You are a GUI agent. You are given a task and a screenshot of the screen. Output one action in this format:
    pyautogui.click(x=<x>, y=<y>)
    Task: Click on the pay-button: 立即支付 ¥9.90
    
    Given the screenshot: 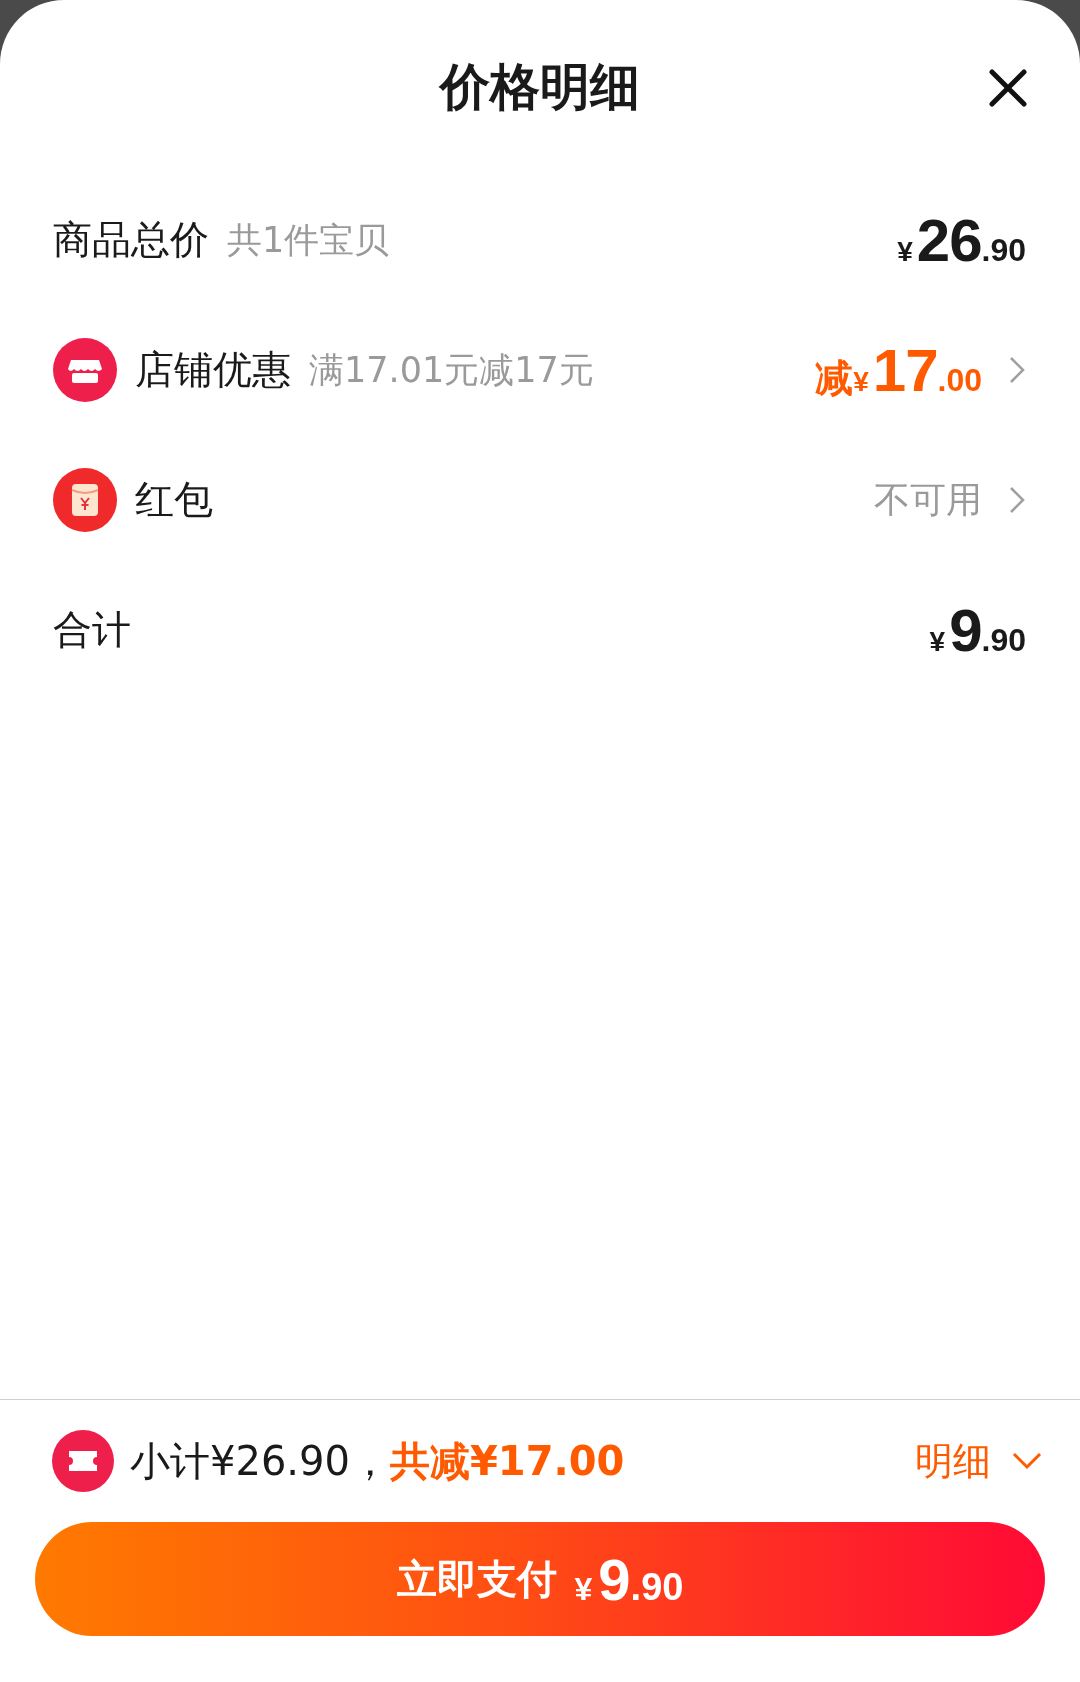 What is the action you would take?
    pyautogui.click(x=540, y=1579)
    